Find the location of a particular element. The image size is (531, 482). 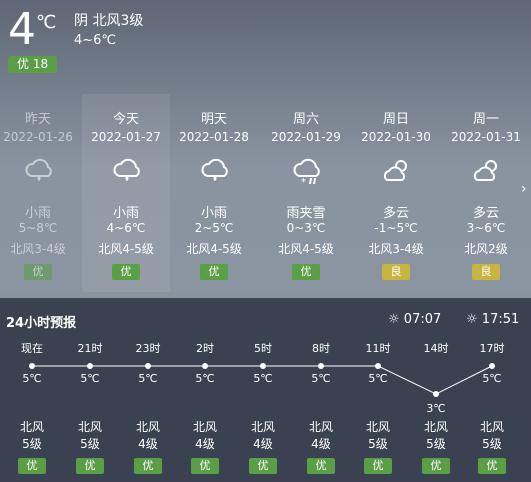

hour-time: 2时 is located at coordinates (205, 348).